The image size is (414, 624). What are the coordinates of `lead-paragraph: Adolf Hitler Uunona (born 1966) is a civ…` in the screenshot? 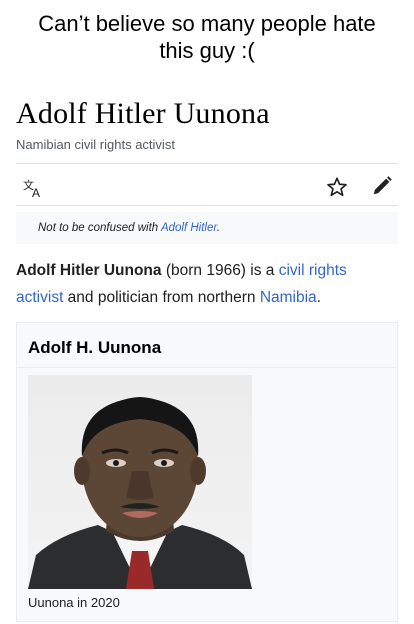 It's located at (208, 284).